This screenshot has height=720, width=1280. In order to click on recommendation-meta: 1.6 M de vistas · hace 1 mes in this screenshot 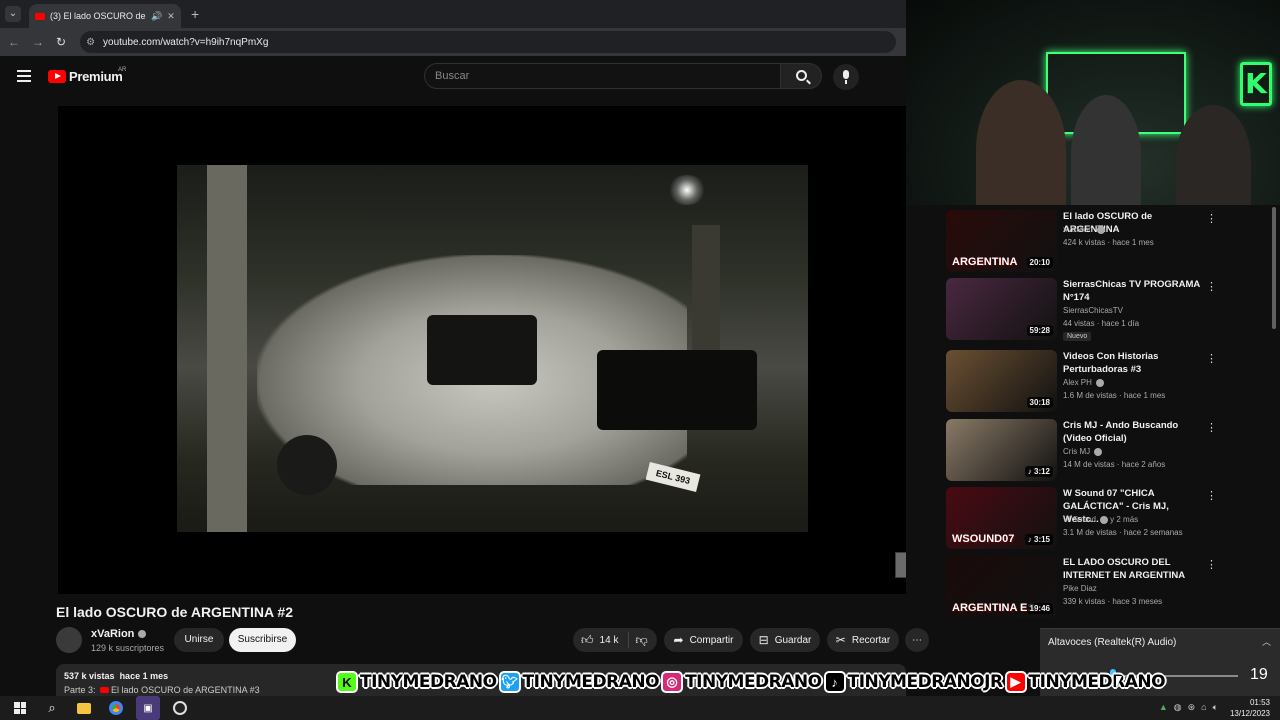, I will do `click(1114, 395)`.